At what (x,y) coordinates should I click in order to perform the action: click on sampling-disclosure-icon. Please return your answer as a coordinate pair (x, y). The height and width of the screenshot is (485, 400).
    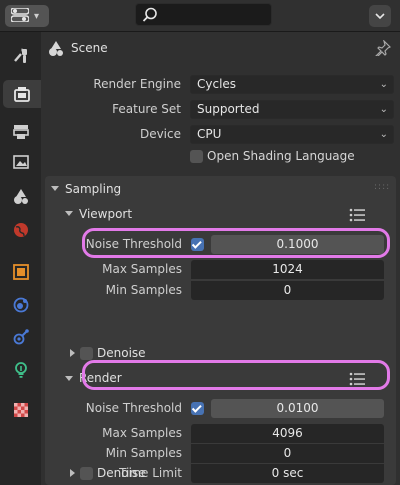
    Looking at the image, I should click on (55, 188).